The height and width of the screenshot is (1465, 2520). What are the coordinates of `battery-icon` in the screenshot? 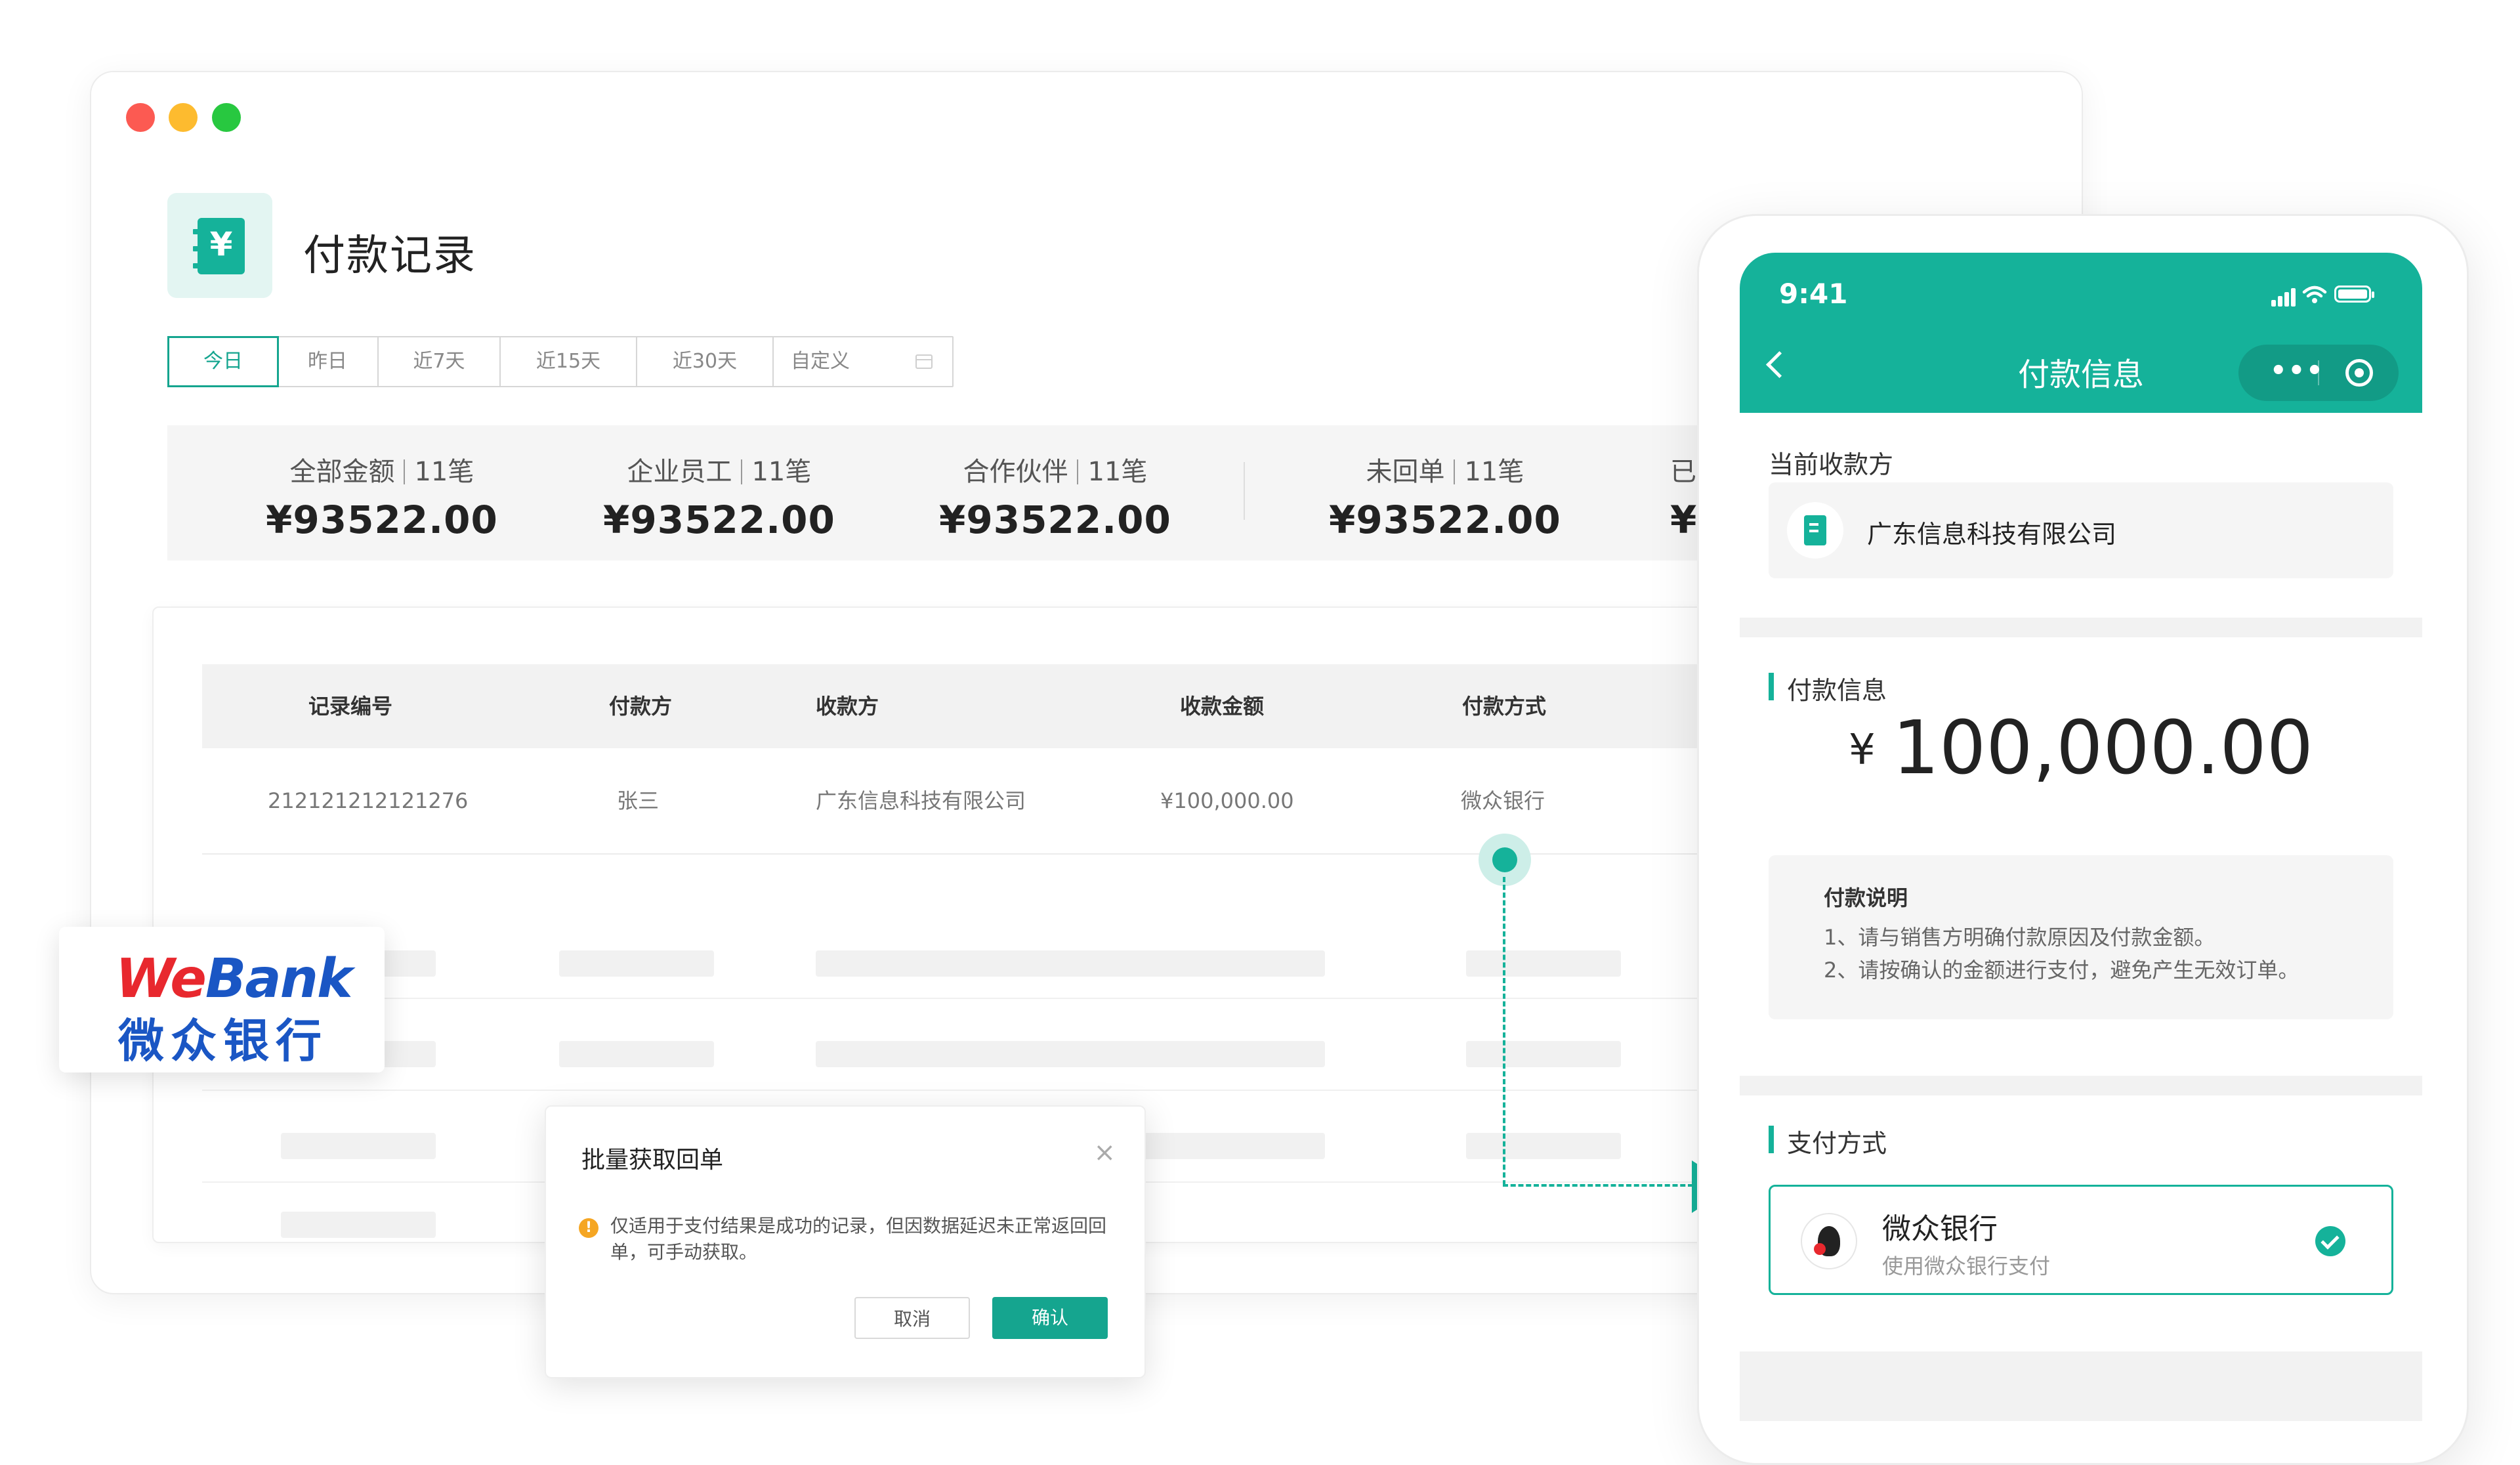 It's located at (2354, 294).